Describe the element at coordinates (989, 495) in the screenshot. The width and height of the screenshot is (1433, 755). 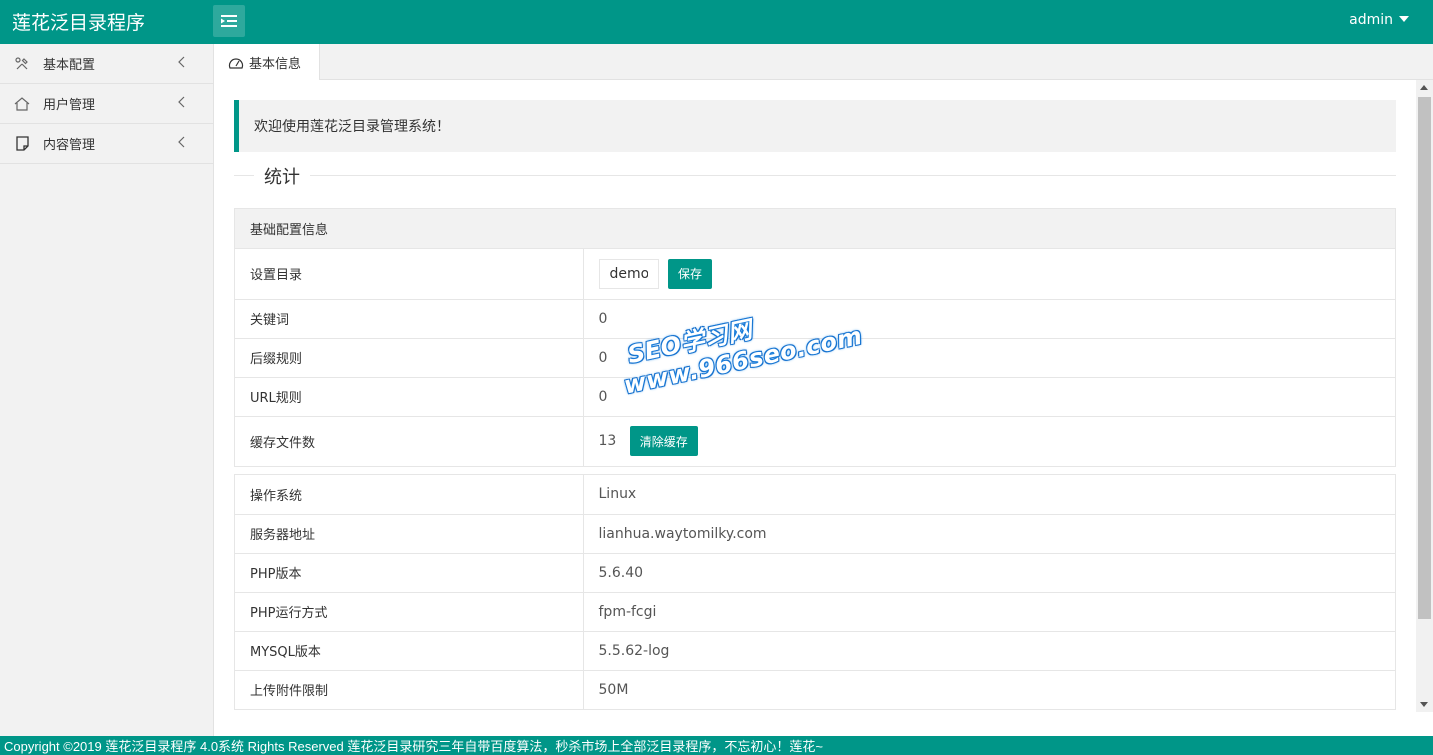
I see `row-value: Linux` at that location.